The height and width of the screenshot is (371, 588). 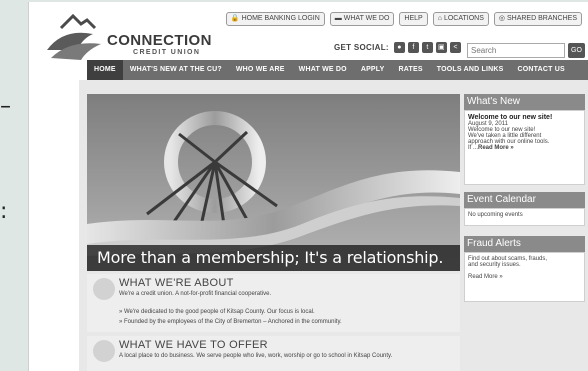 I want to click on search-input, so click(x=516, y=50).